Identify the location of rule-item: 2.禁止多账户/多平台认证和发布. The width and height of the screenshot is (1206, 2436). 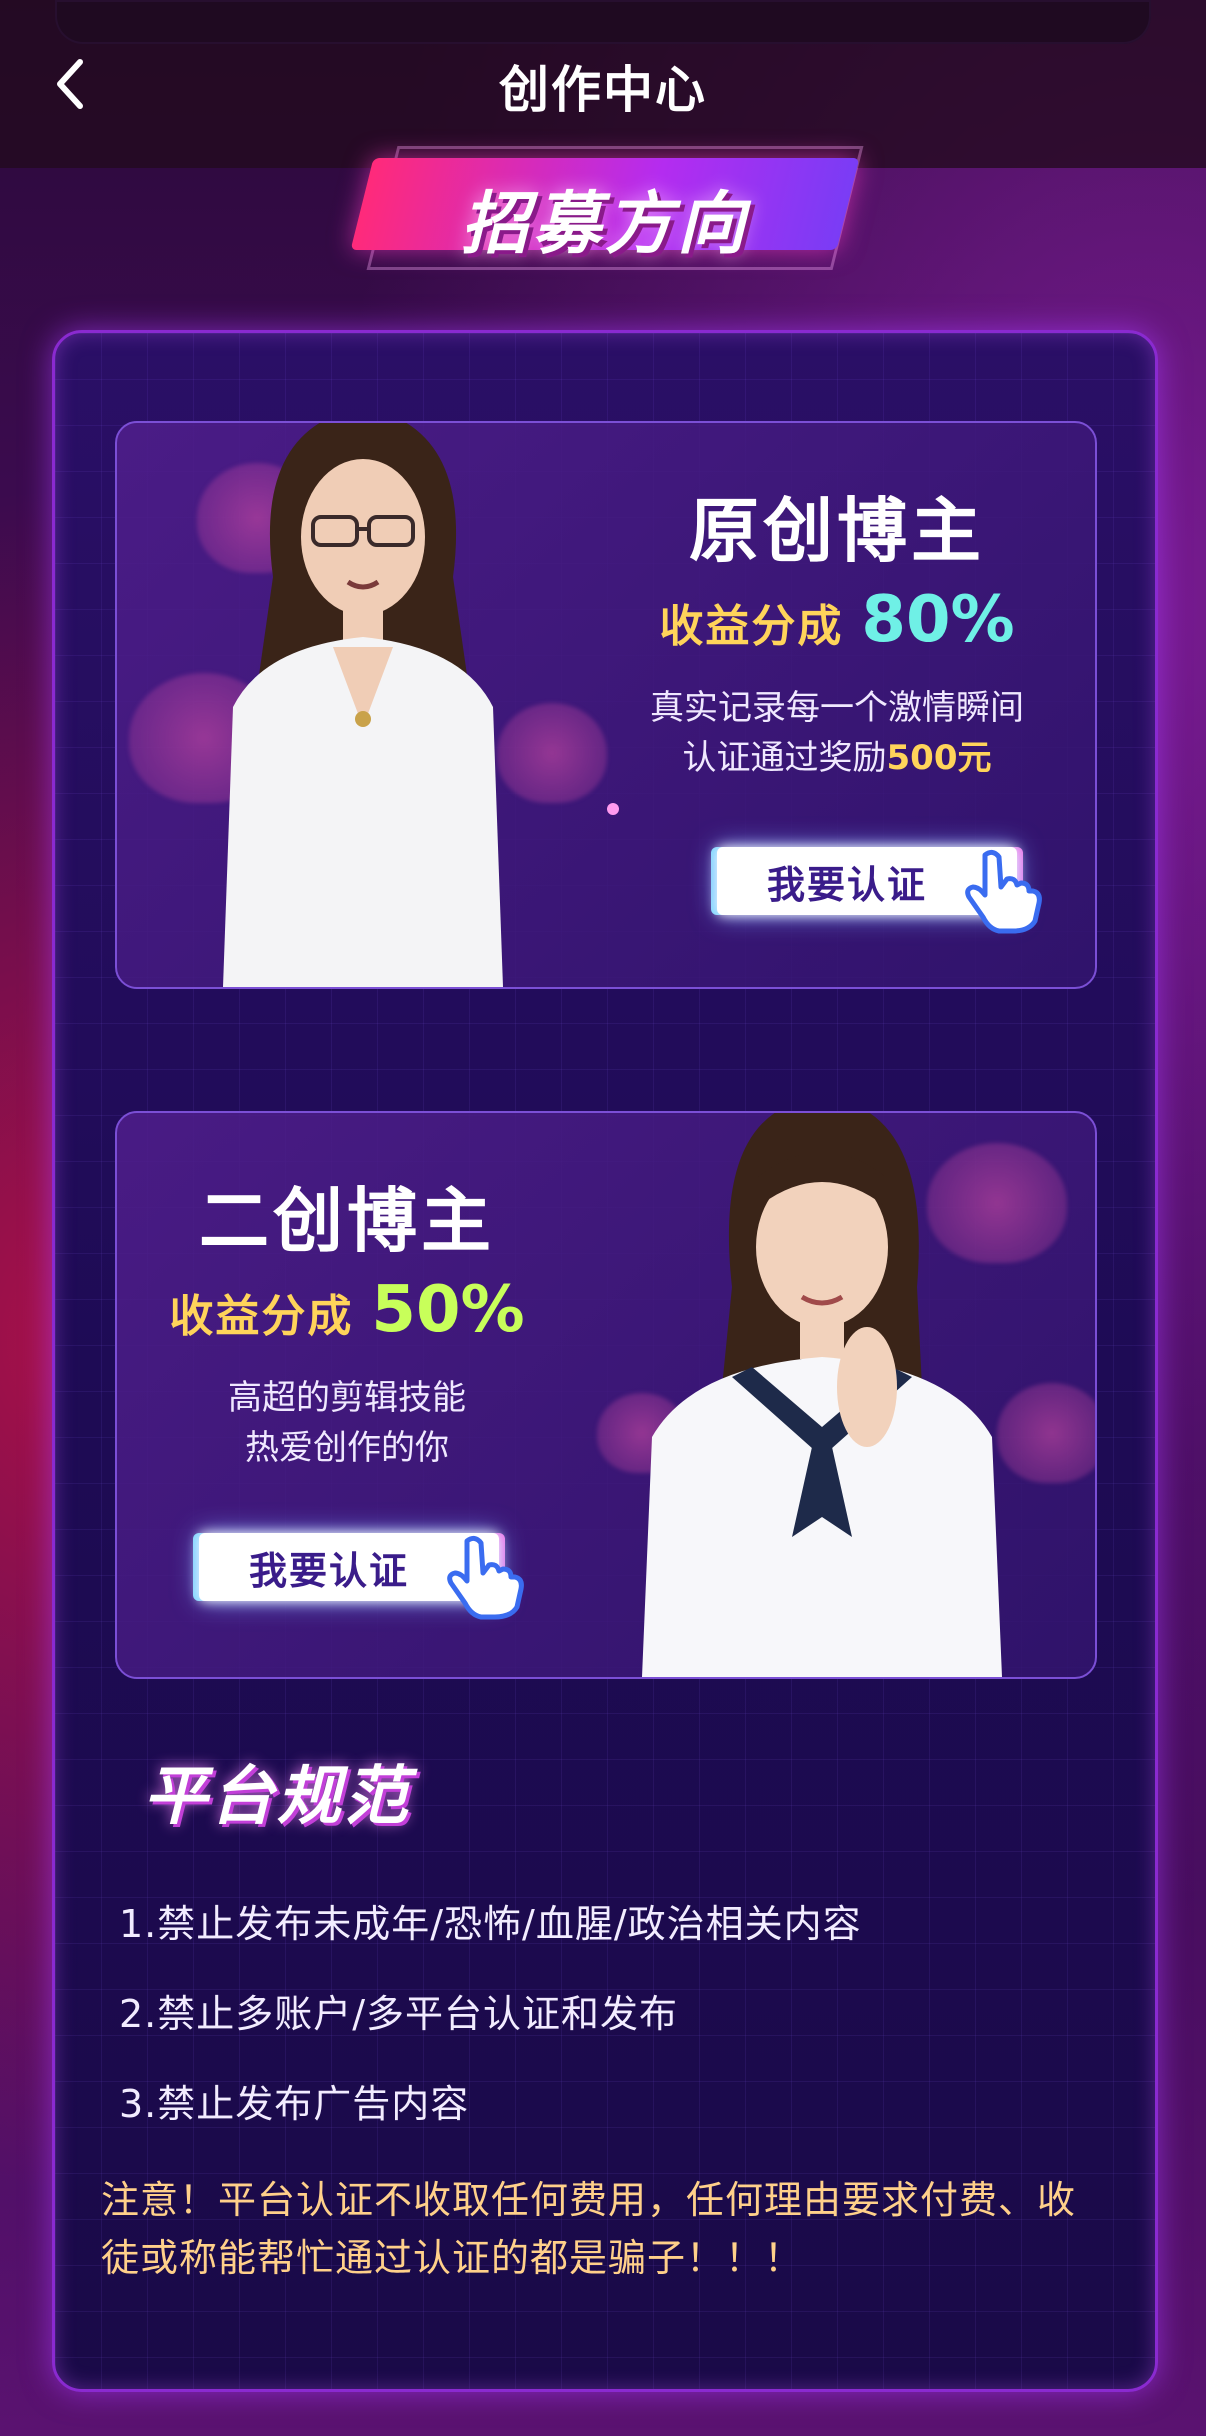
(399, 2014).